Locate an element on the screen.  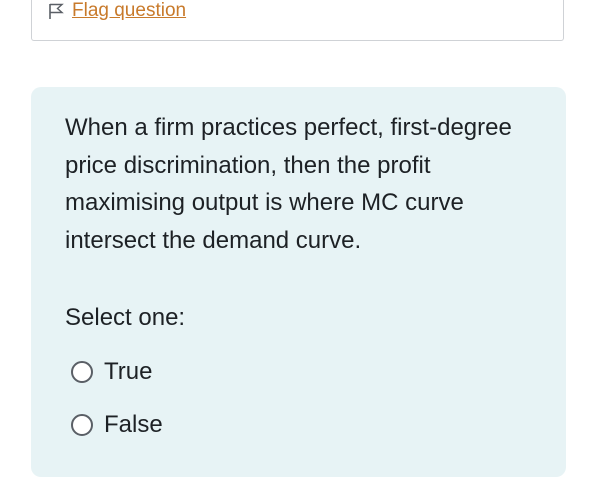
flag-question-link: Flag question is located at coordinates (116, 11).